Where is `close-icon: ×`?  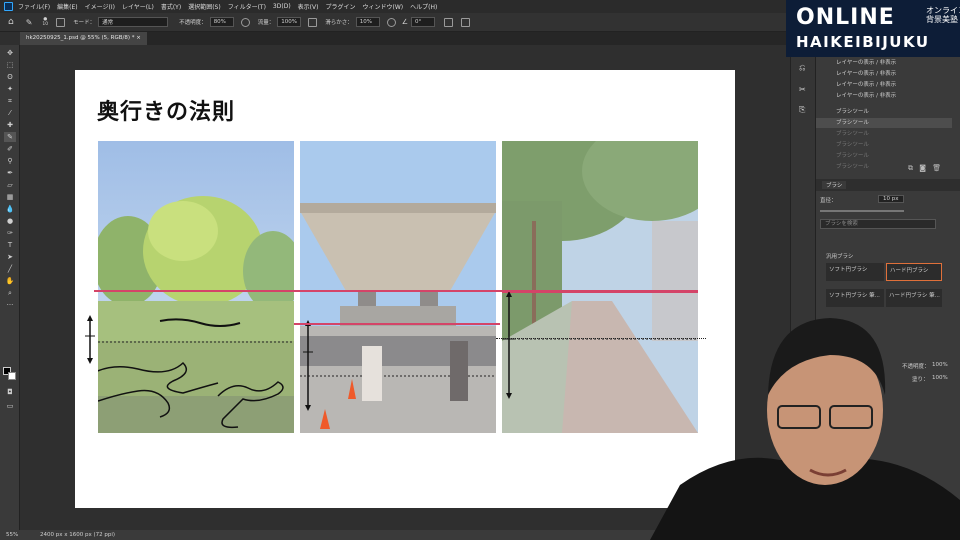 close-icon: × is located at coordinates (138, 38).